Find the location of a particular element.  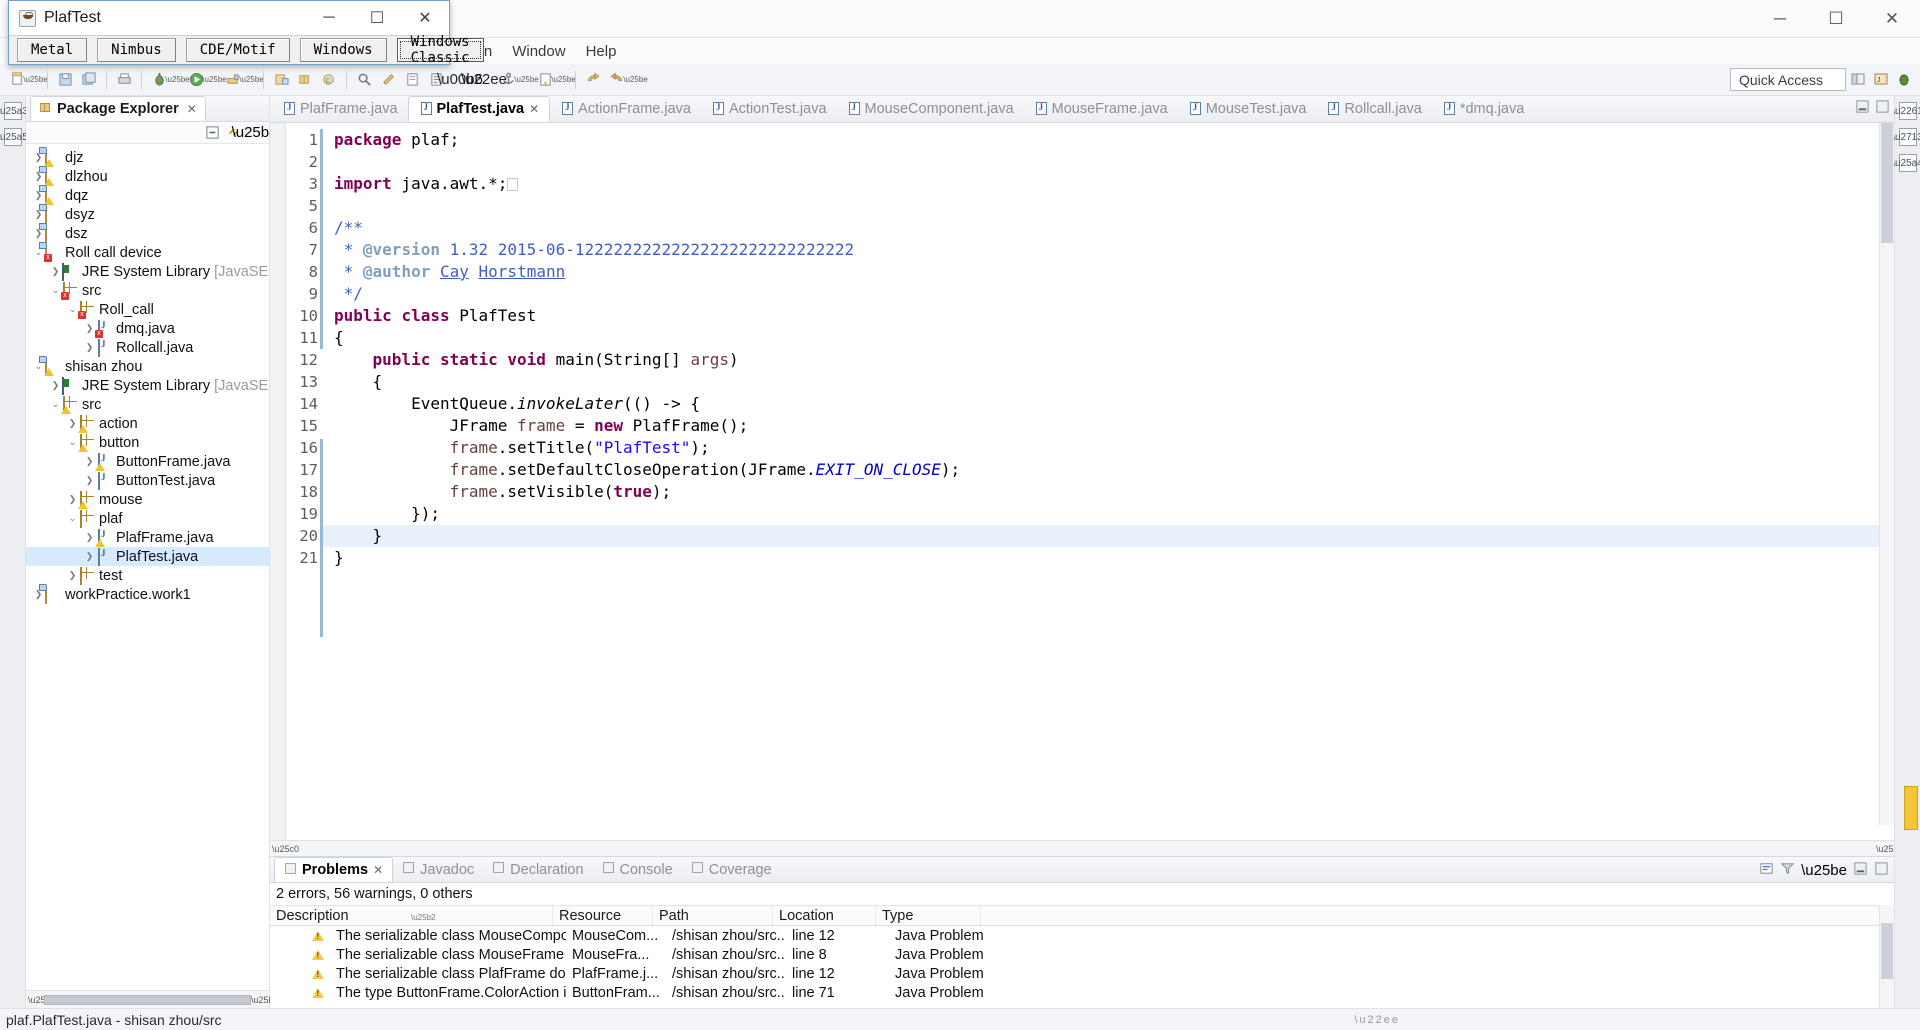

minimize-icon is located at coordinates (1860, 870).